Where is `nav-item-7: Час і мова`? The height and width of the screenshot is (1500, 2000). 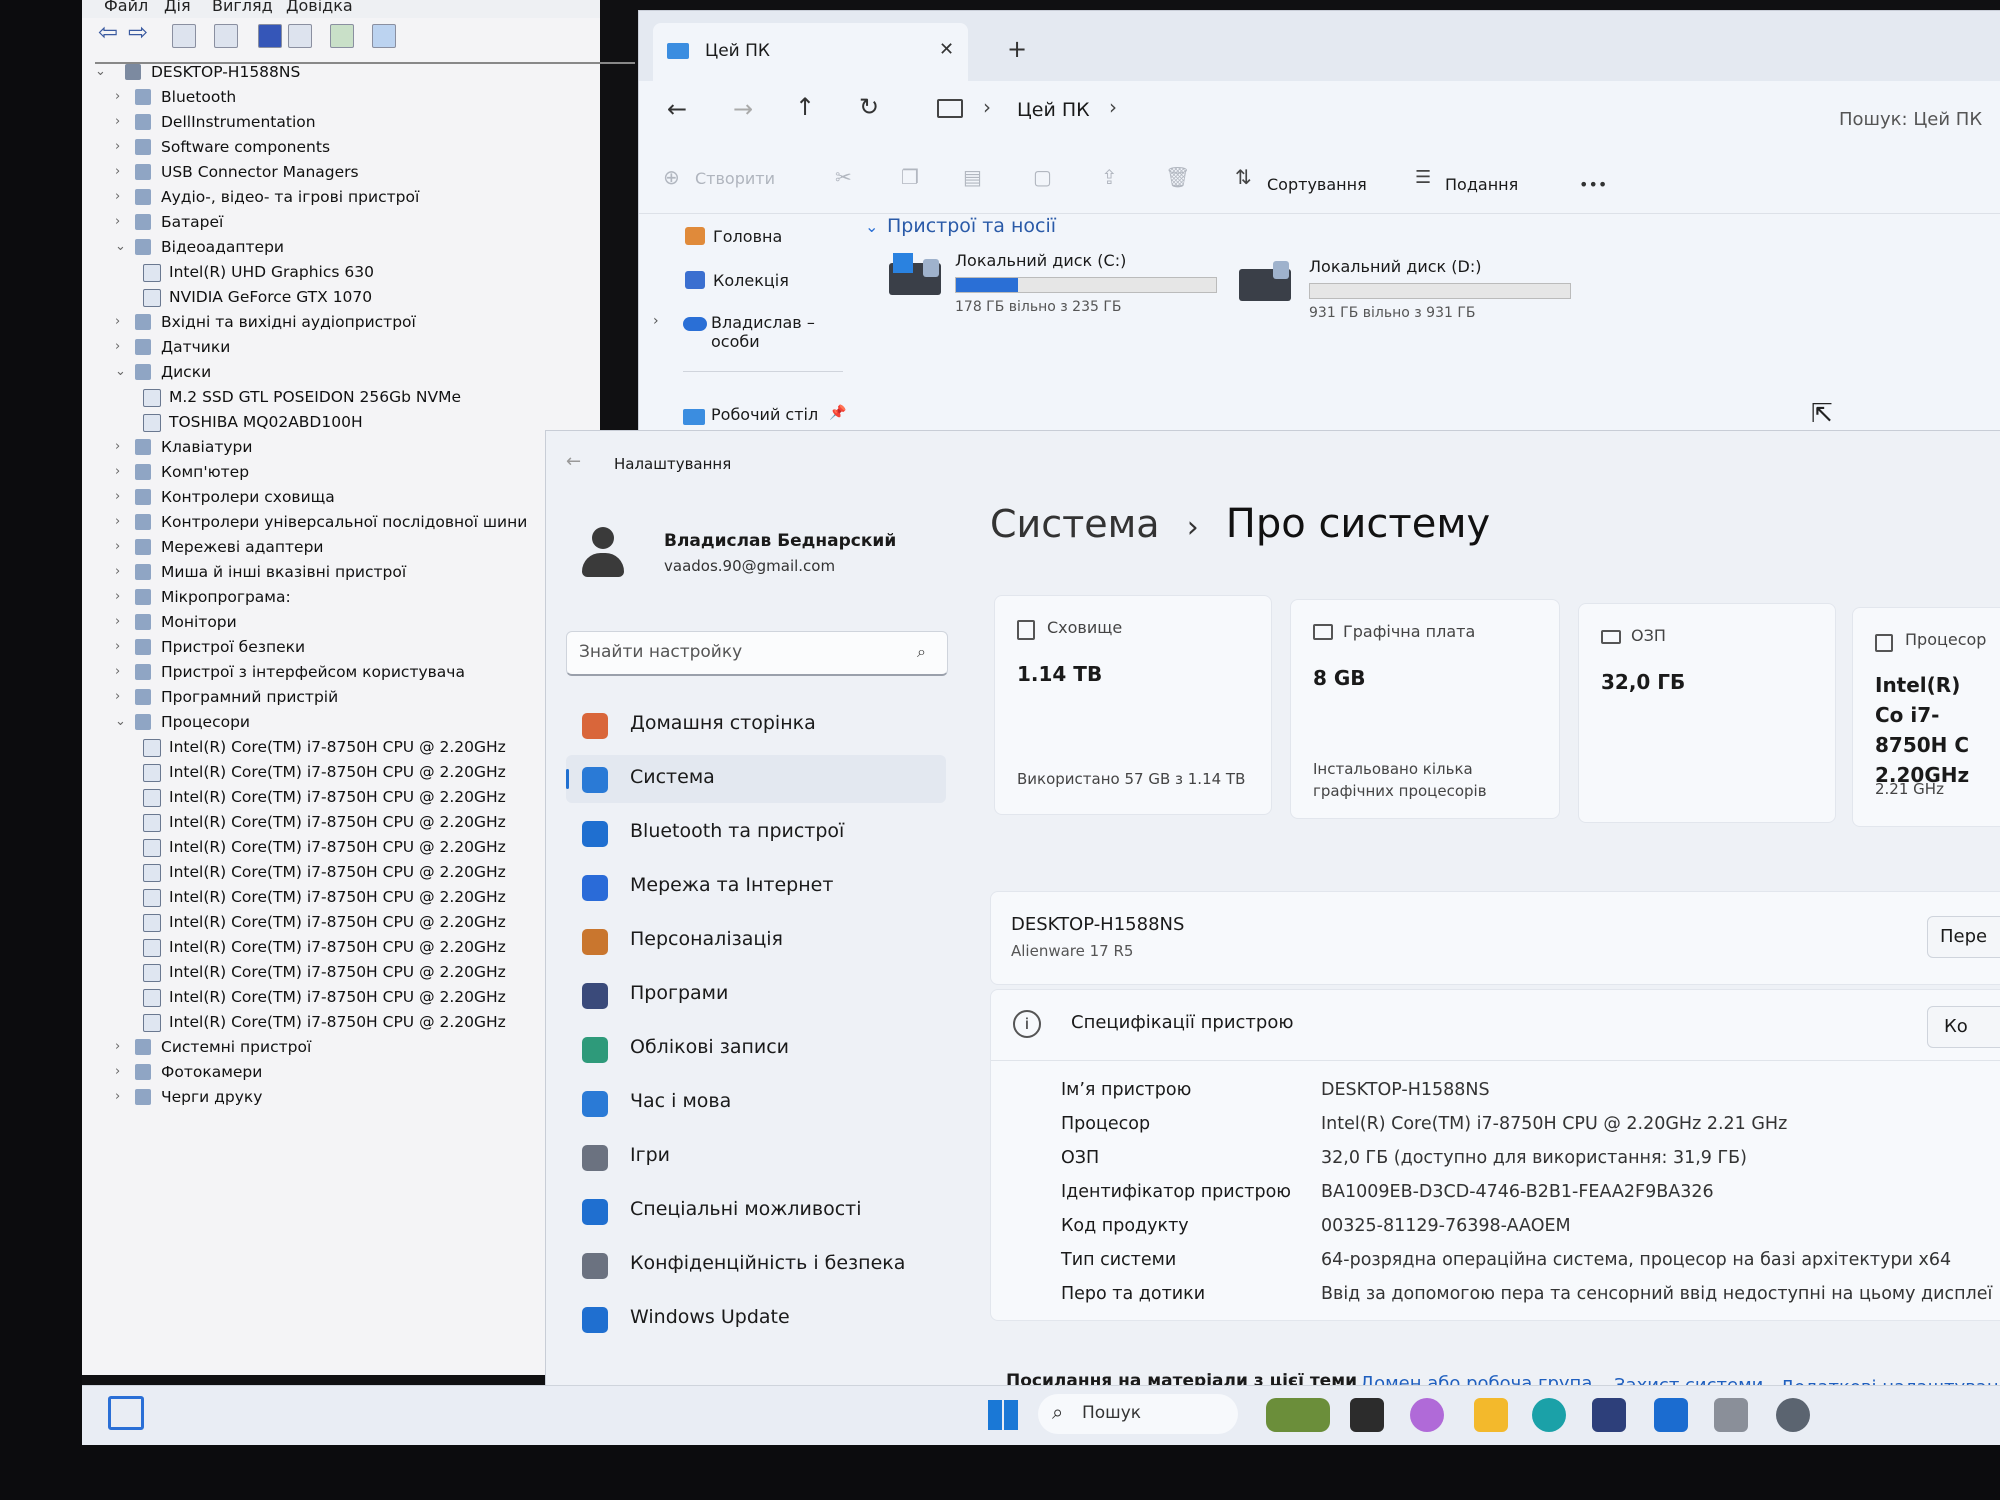
nav-item-7: Час і мова is located at coordinates (756, 1103).